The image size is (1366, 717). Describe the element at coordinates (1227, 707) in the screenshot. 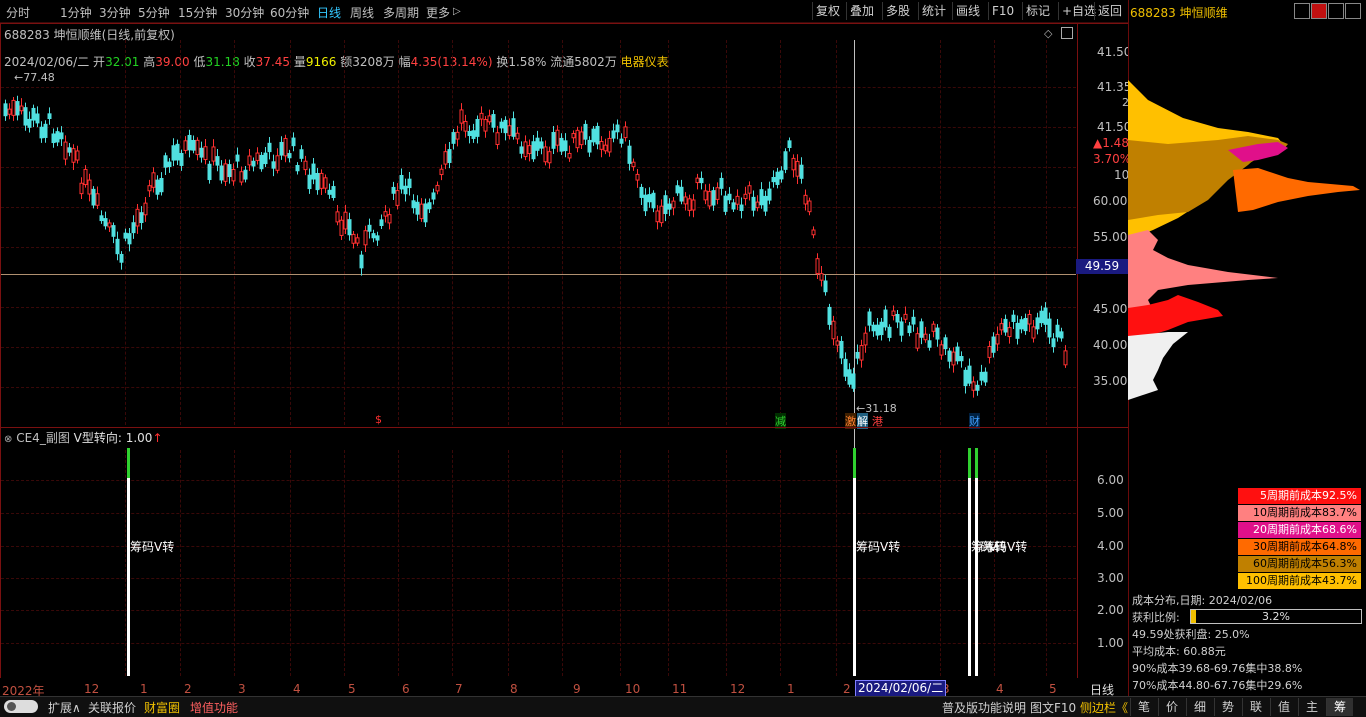

I see `tab-trend: 势` at that location.